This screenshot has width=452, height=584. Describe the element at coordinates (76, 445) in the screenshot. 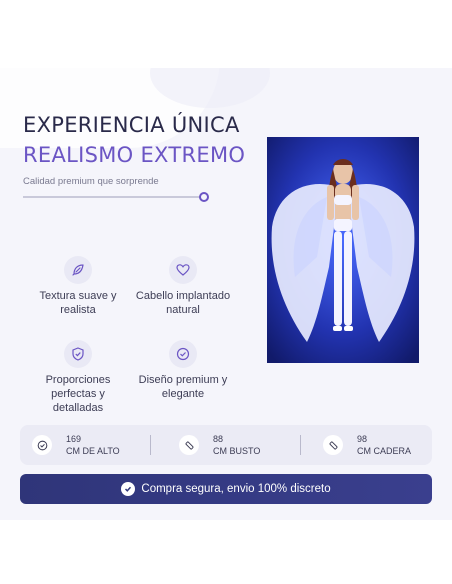

I see `spec-height: 169 CM DE ALTO` at that location.